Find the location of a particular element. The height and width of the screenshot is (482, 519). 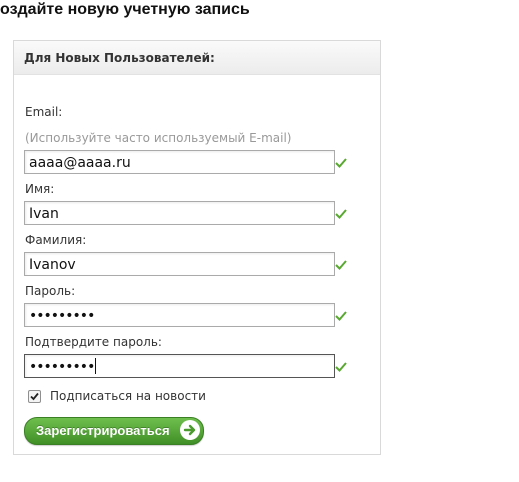

first-name-value: Ivan is located at coordinates (44, 214).